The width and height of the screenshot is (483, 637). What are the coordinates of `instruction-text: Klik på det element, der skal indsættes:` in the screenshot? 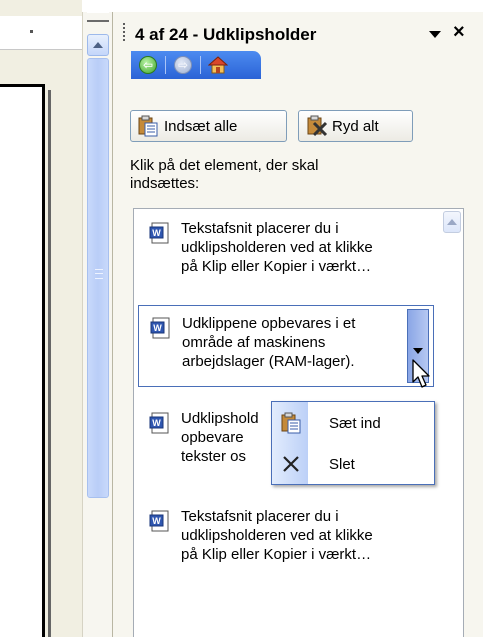 It's located at (224, 174).